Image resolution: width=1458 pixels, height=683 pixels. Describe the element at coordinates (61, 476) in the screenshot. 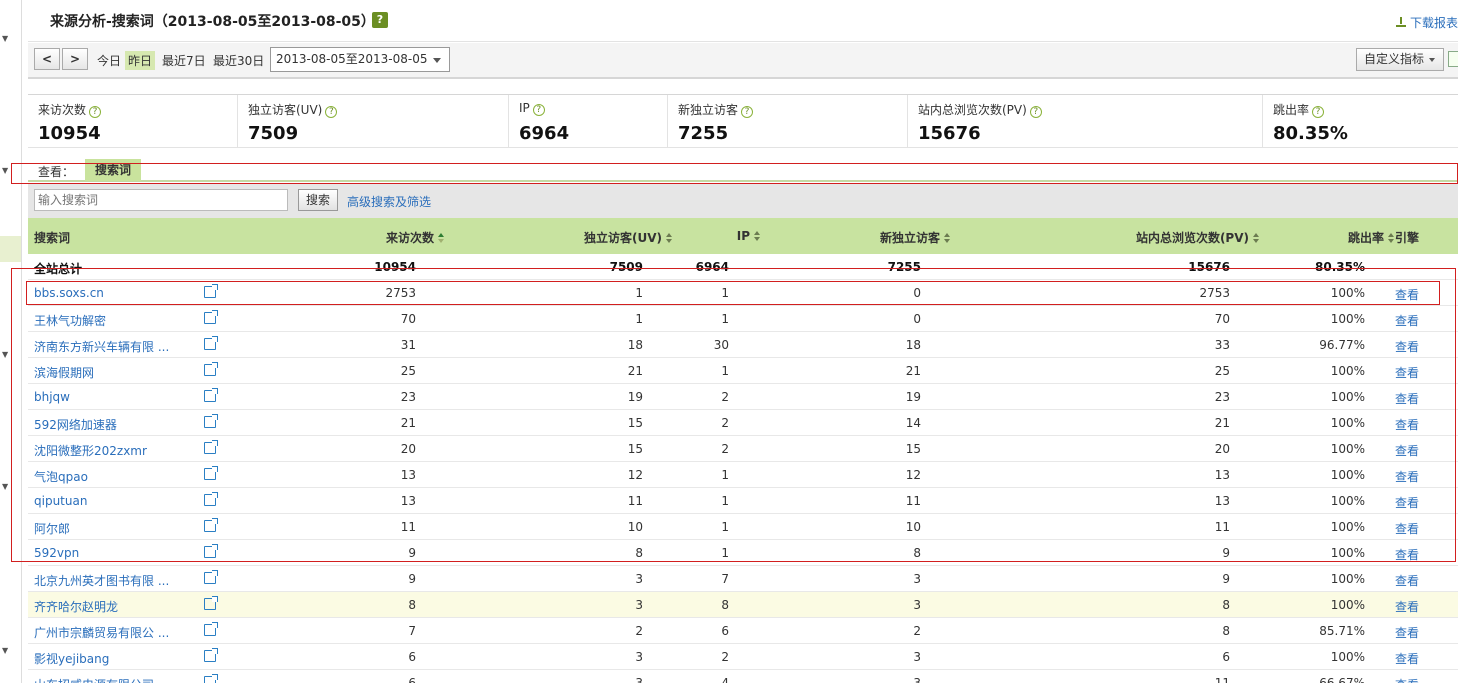

I see `row-keyword-link: 气泡qpao` at that location.